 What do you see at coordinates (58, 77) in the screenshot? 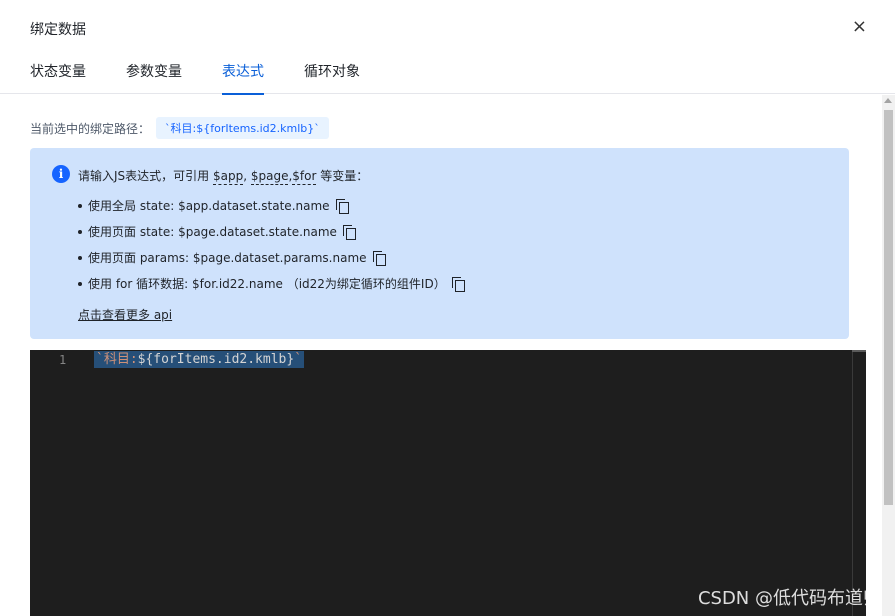
I see `tab-state-variables: 状态变量` at bounding box center [58, 77].